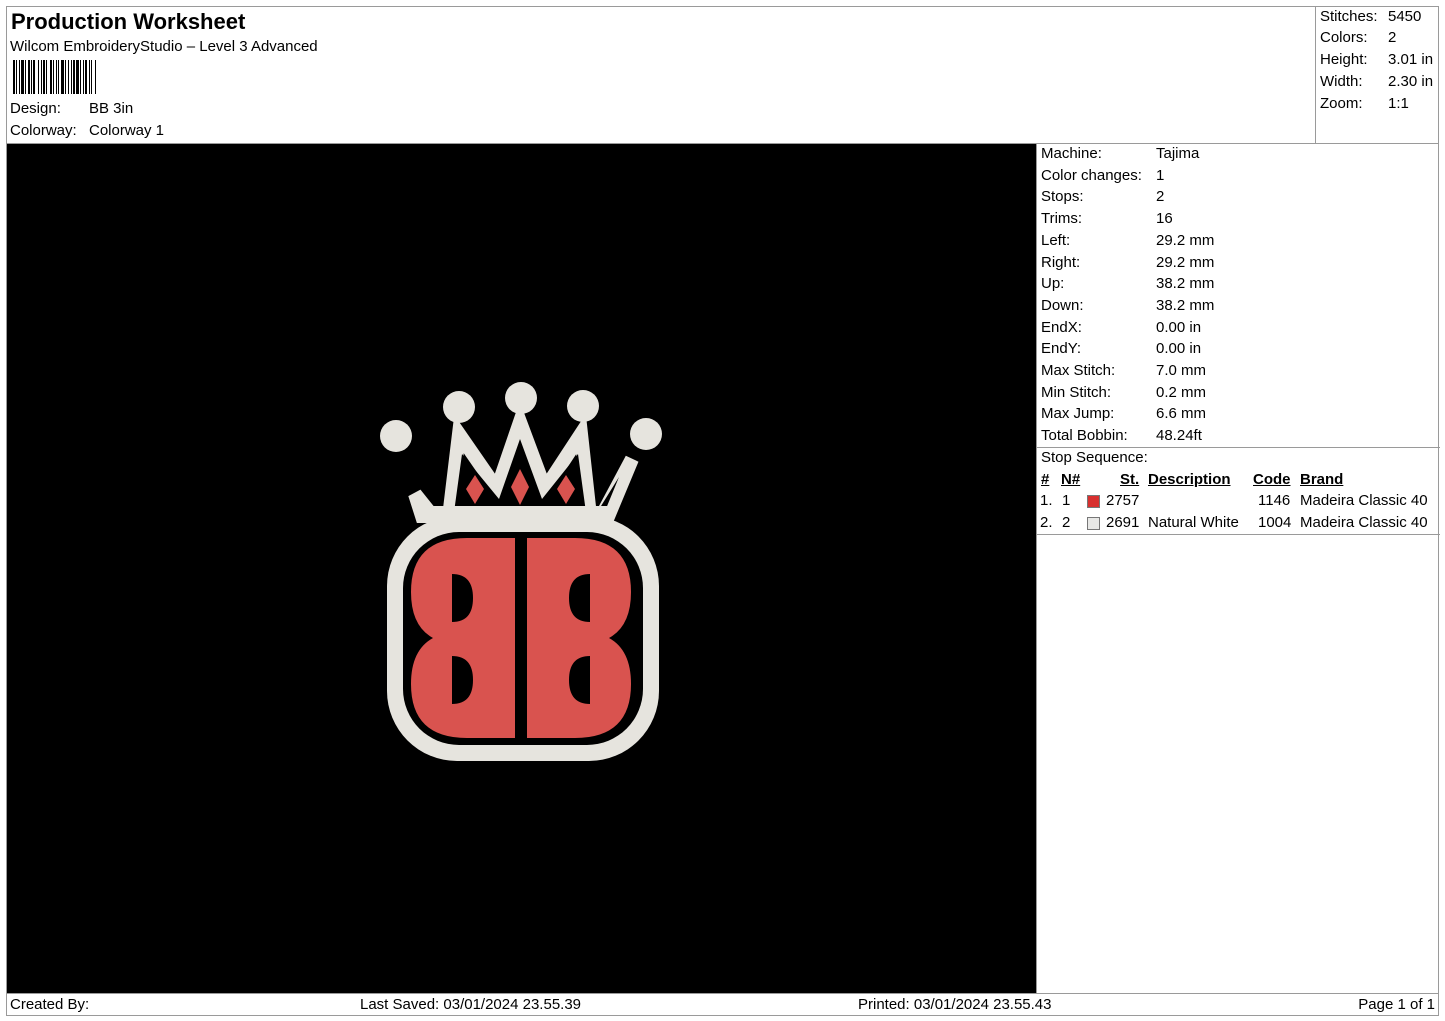 This screenshot has height=1021, width=1445. I want to click on info-value: 7.0 mm, so click(1181, 370).